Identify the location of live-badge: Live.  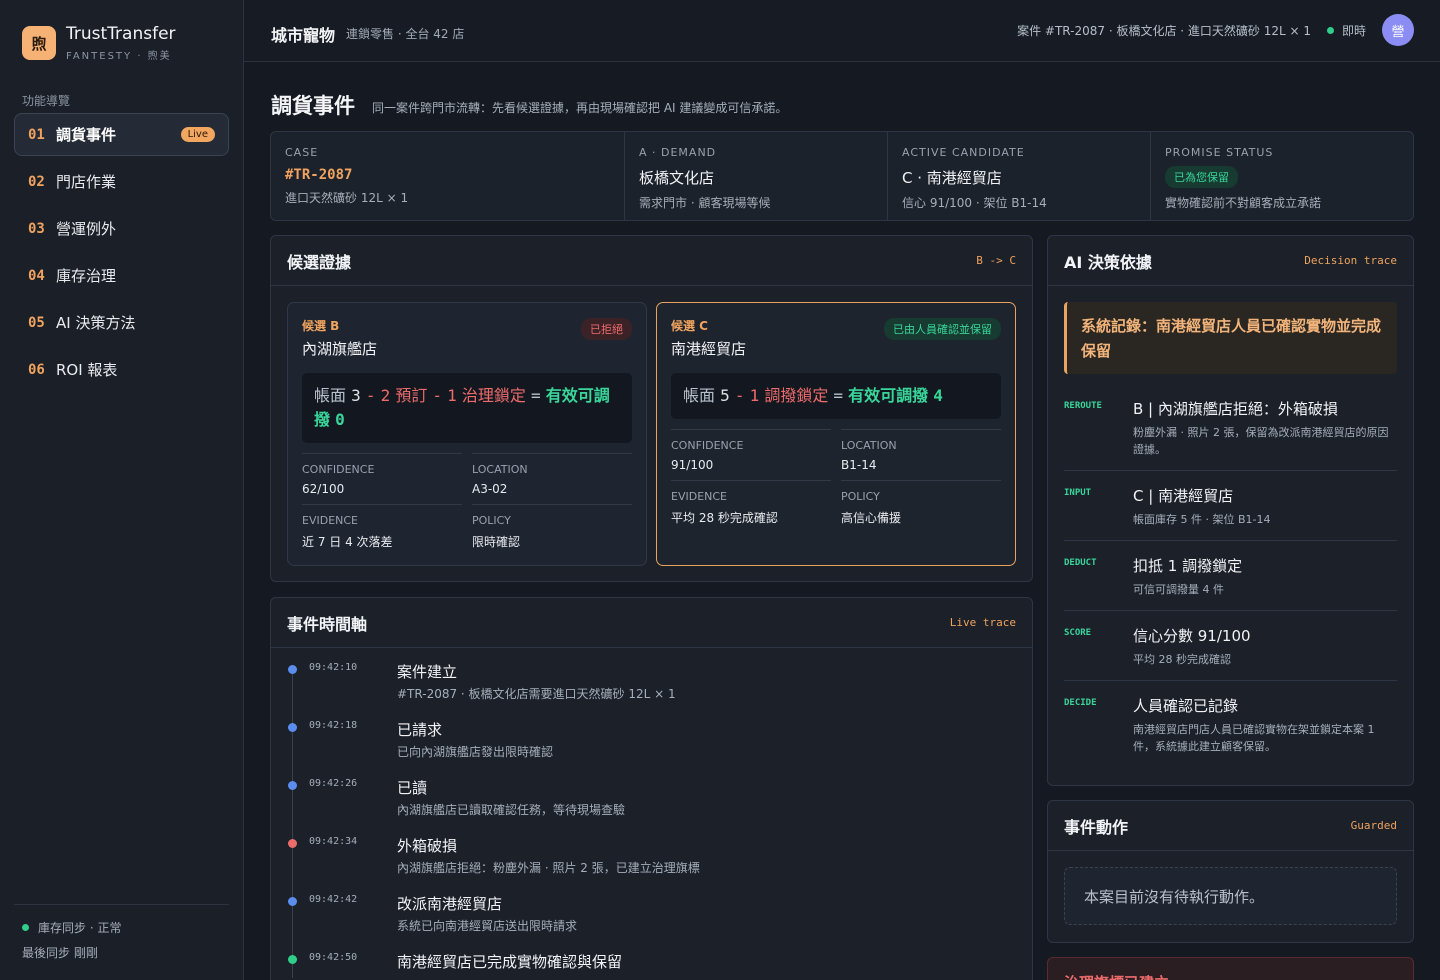
(197, 134).